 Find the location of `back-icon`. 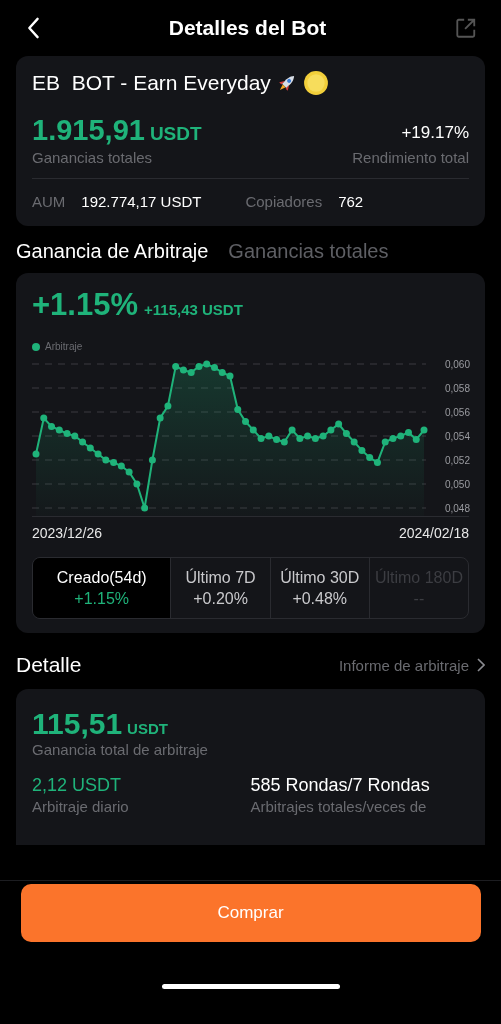

back-icon is located at coordinates (33, 28).